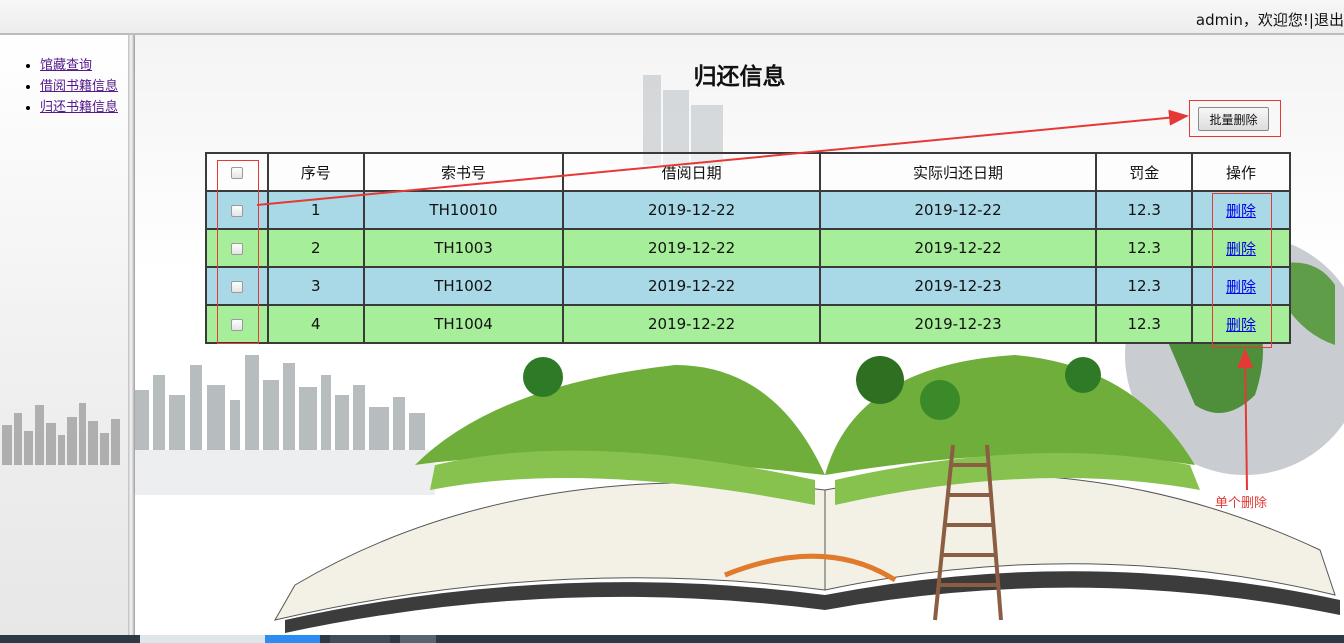  I want to click on cell-no: 1, so click(315, 210).